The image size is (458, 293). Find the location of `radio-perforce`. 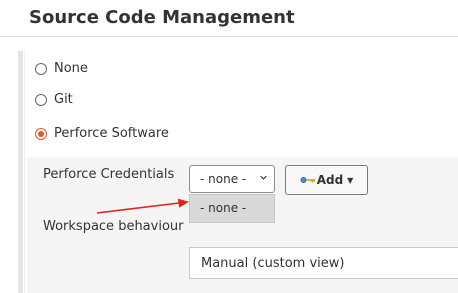

radio-perforce is located at coordinates (41, 133).